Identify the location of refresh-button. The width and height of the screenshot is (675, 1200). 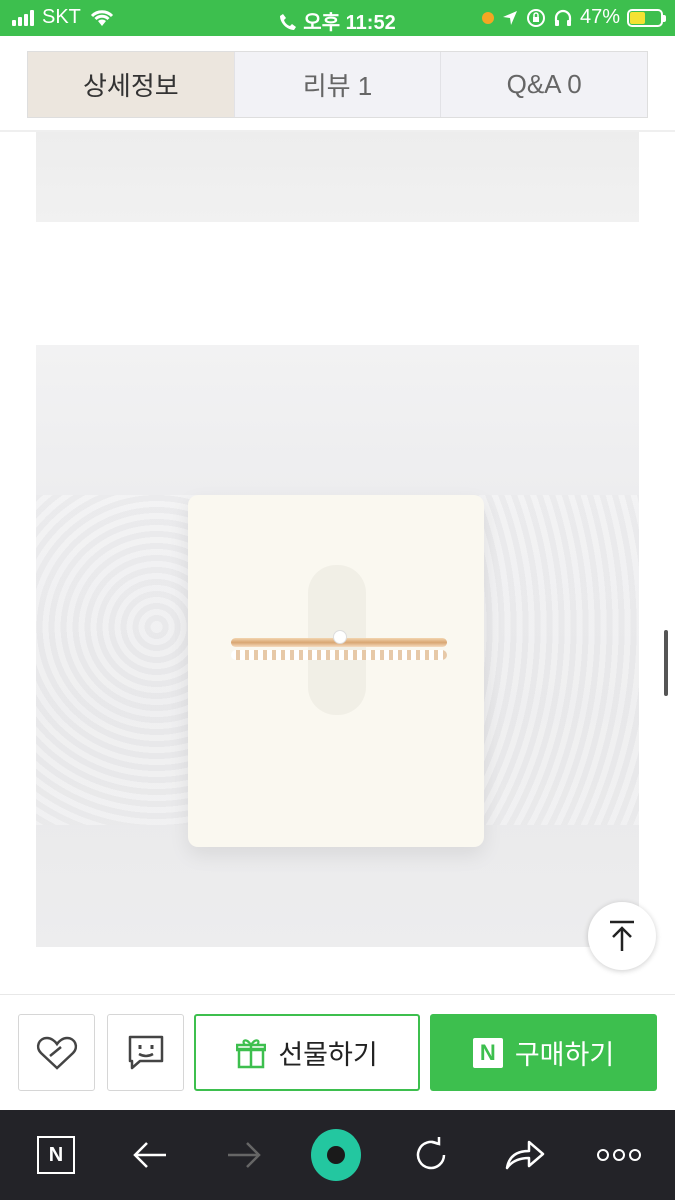
(431, 1155).